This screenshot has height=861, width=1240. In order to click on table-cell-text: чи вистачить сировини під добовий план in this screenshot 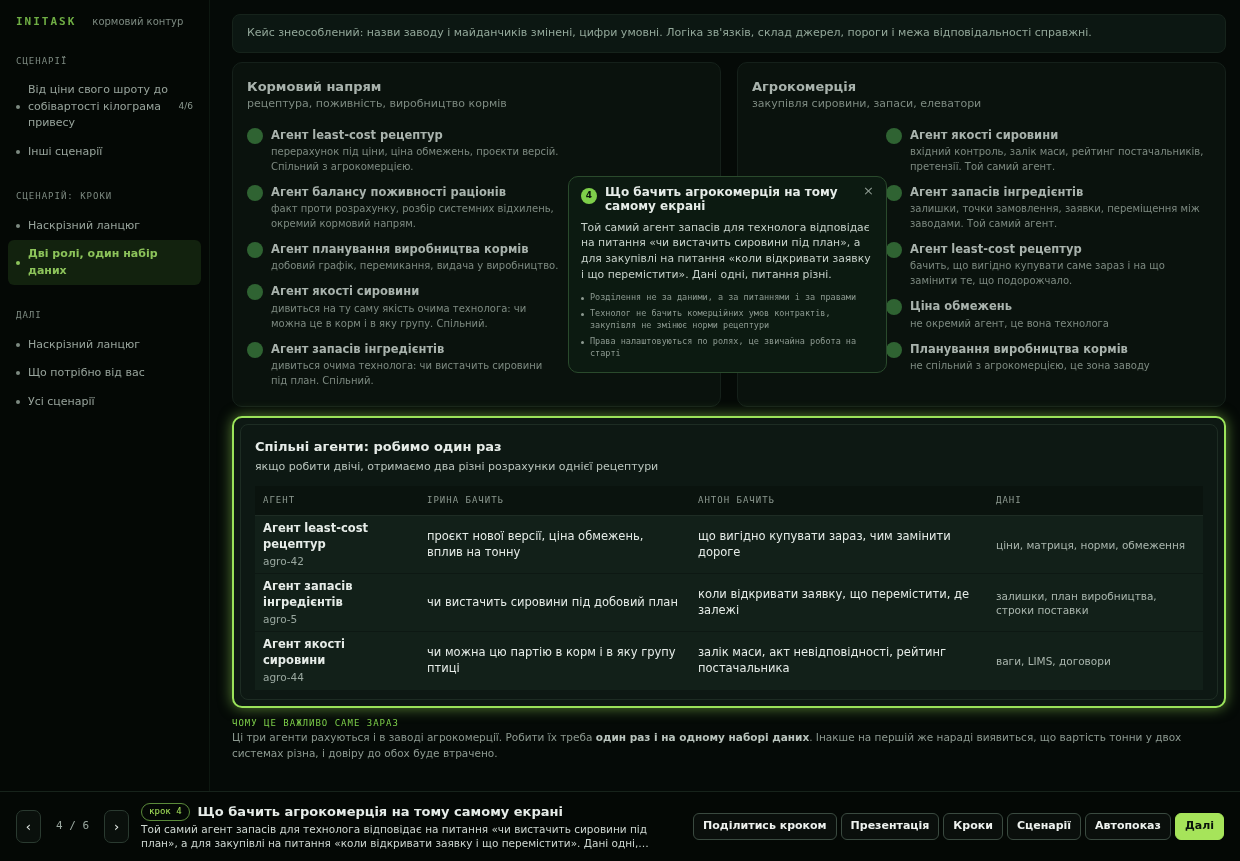, I will do `click(553, 603)`.